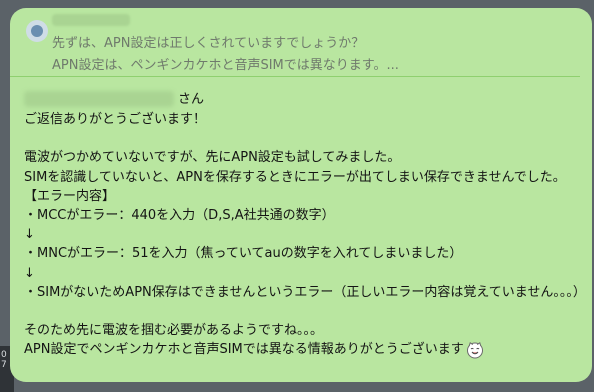  What do you see at coordinates (70, 196) in the screenshot?
I see `message-line: 【エラー内容】` at bounding box center [70, 196].